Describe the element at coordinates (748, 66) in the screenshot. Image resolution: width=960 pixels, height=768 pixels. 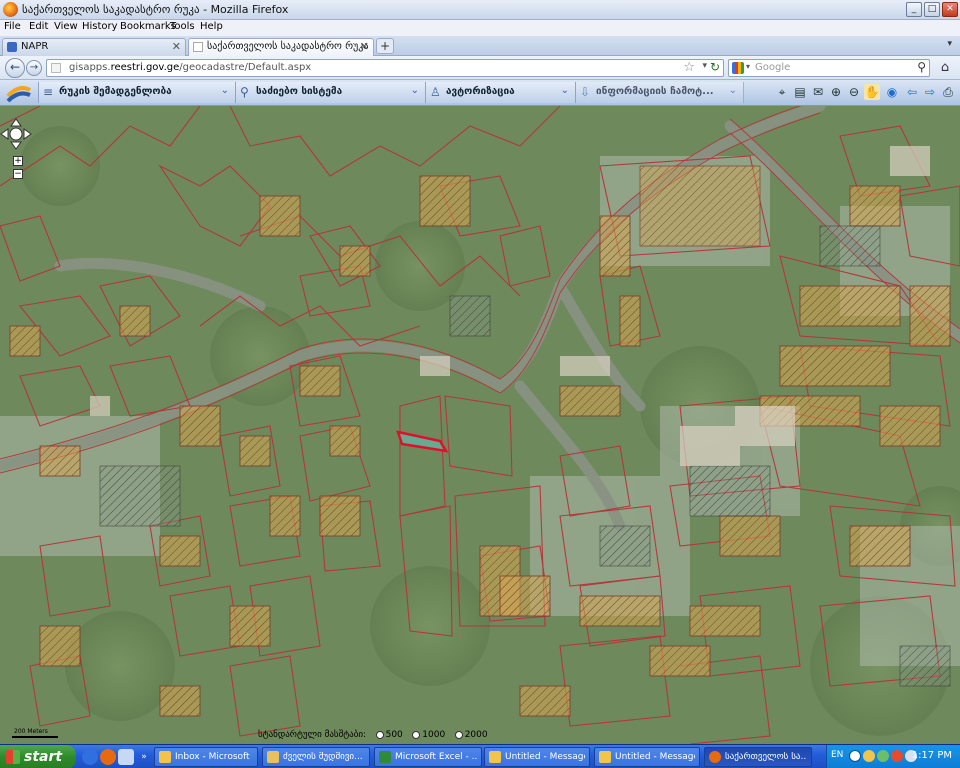
I see `search-engine-dropdown-icon: ▾` at that location.